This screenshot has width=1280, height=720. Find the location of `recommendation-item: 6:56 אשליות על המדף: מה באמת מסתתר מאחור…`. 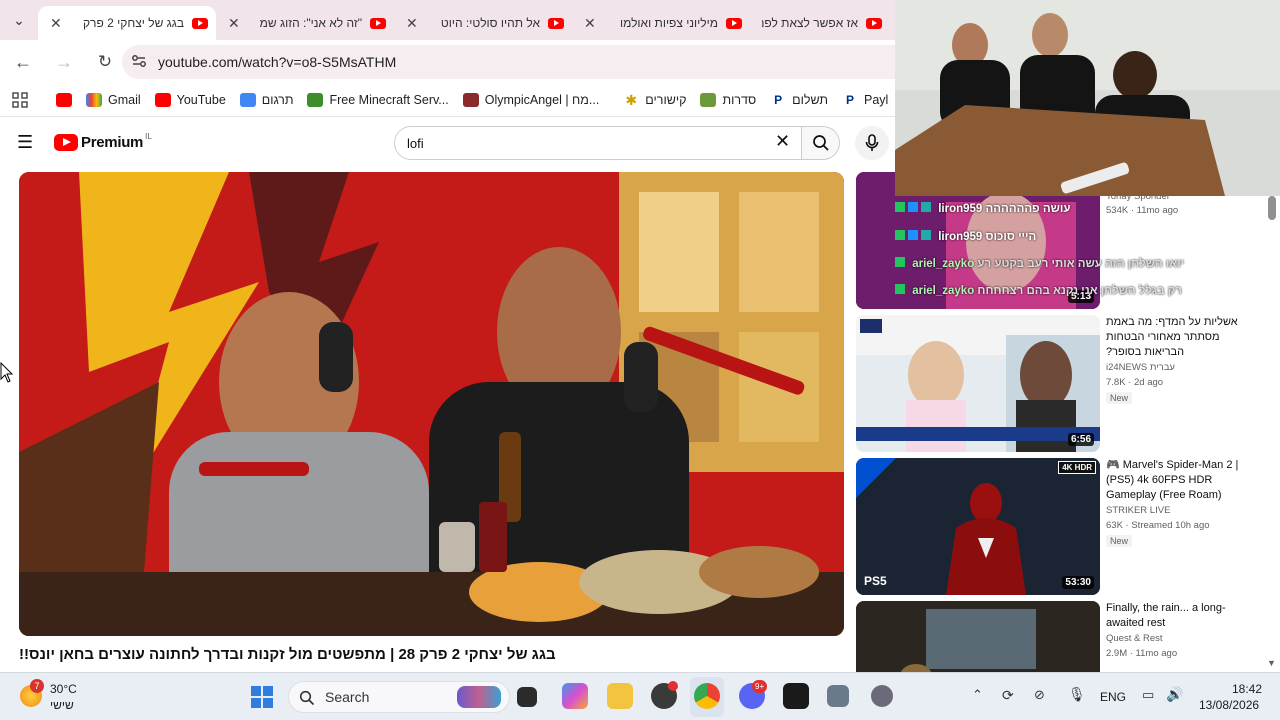

recommendation-item: 6:56 אשליות על המדף: מה באמת מסתתר מאחור… is located at coordinates (1061, 383).